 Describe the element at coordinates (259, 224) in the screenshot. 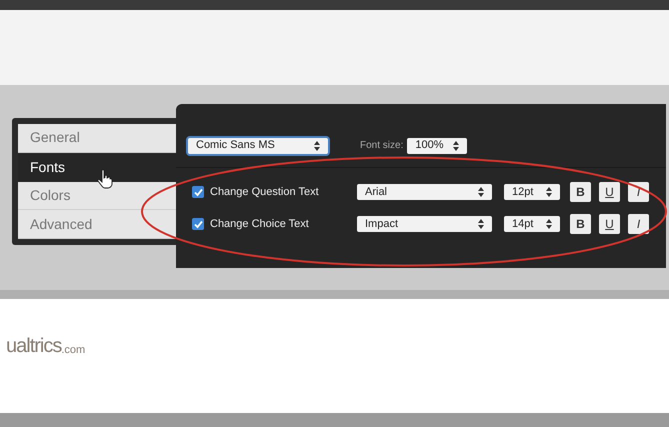

I see `checkbox-label: Change Choice Text` at that location.